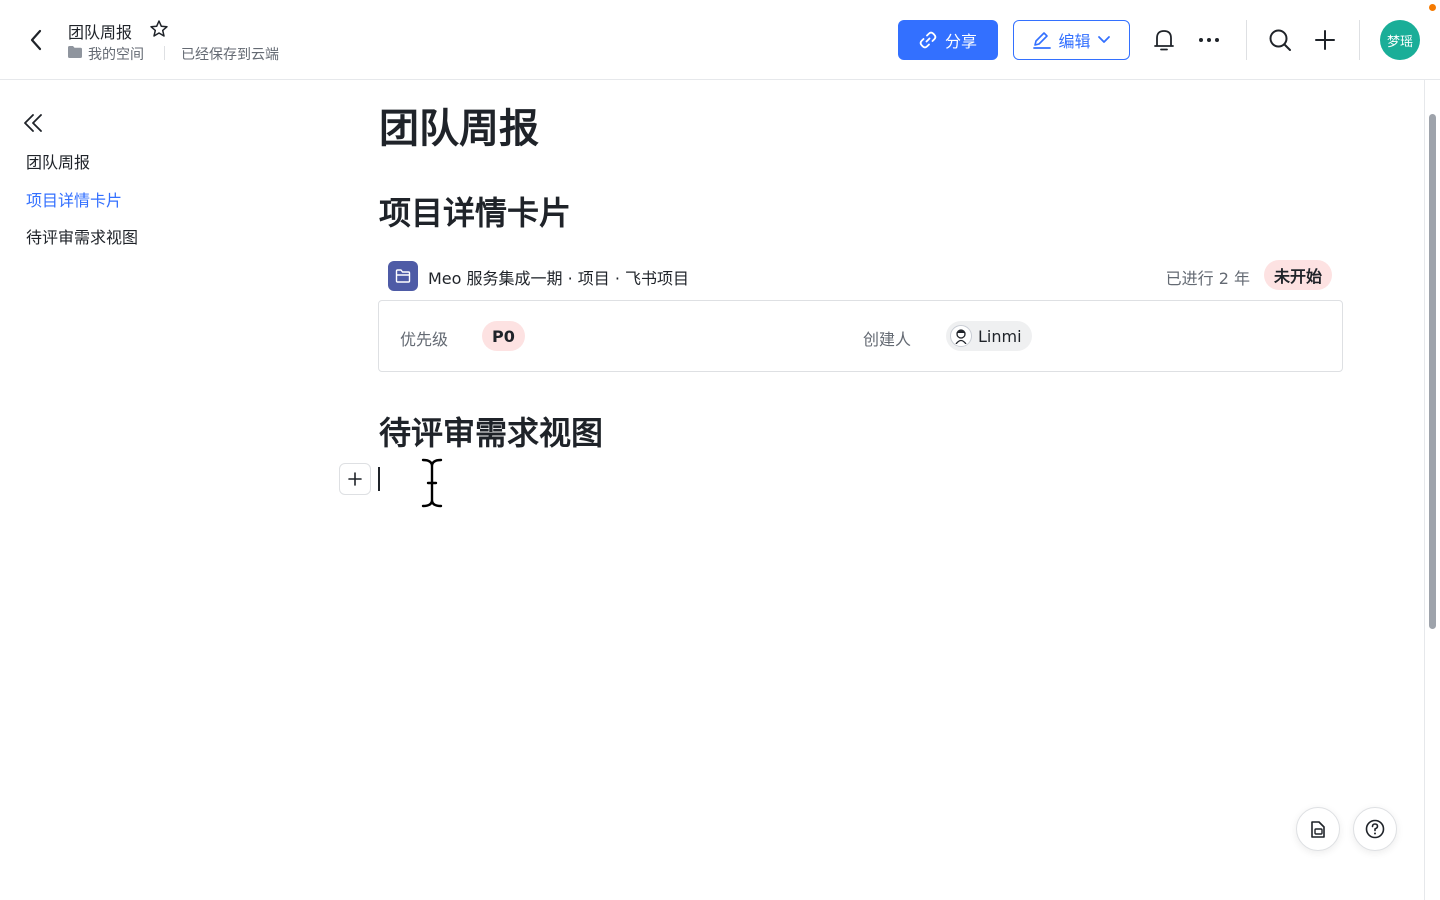 This screenshot has height=900, width=1440. I want to click on more-button, so click(1209, 40).